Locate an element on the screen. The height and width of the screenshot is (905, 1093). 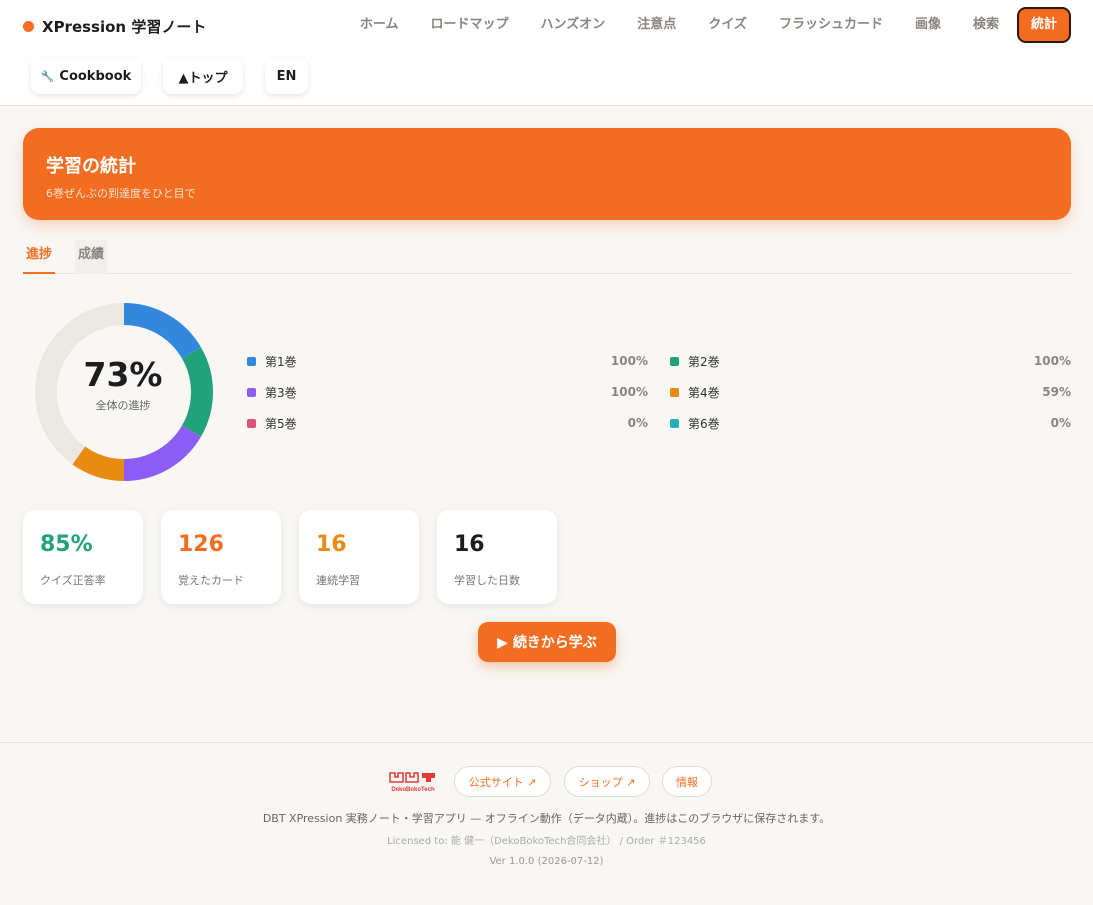
tab-results: 成績 is located at coordinates (91, 257).